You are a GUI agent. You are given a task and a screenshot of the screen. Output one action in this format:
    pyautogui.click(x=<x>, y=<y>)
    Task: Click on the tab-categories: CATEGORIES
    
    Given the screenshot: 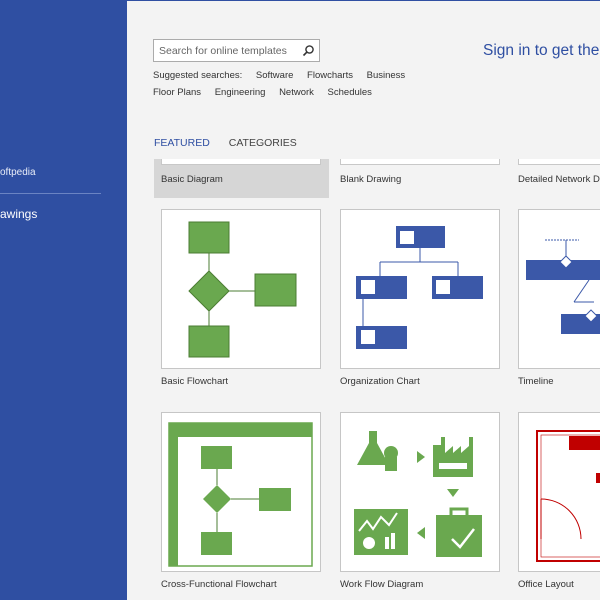 What is the action you would take?
    pyautogui.click(x=263, y=143)
    